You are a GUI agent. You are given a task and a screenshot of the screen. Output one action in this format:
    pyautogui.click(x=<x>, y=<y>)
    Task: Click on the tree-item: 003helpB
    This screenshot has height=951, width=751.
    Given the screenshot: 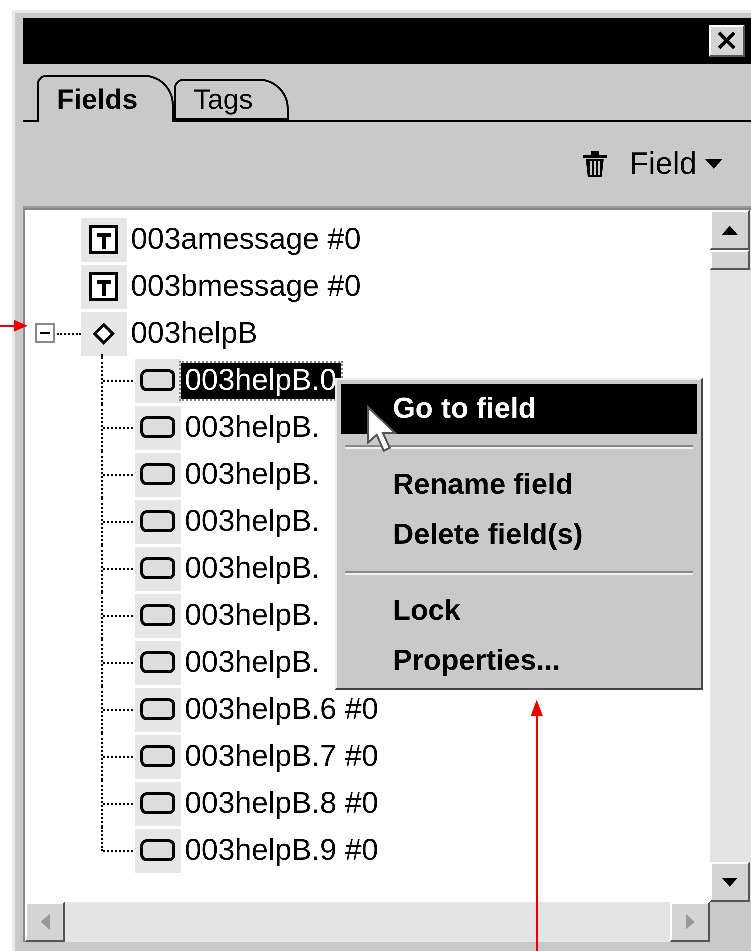 What is the action you would take?
    pyautogui.click(x=194, y=334)
    